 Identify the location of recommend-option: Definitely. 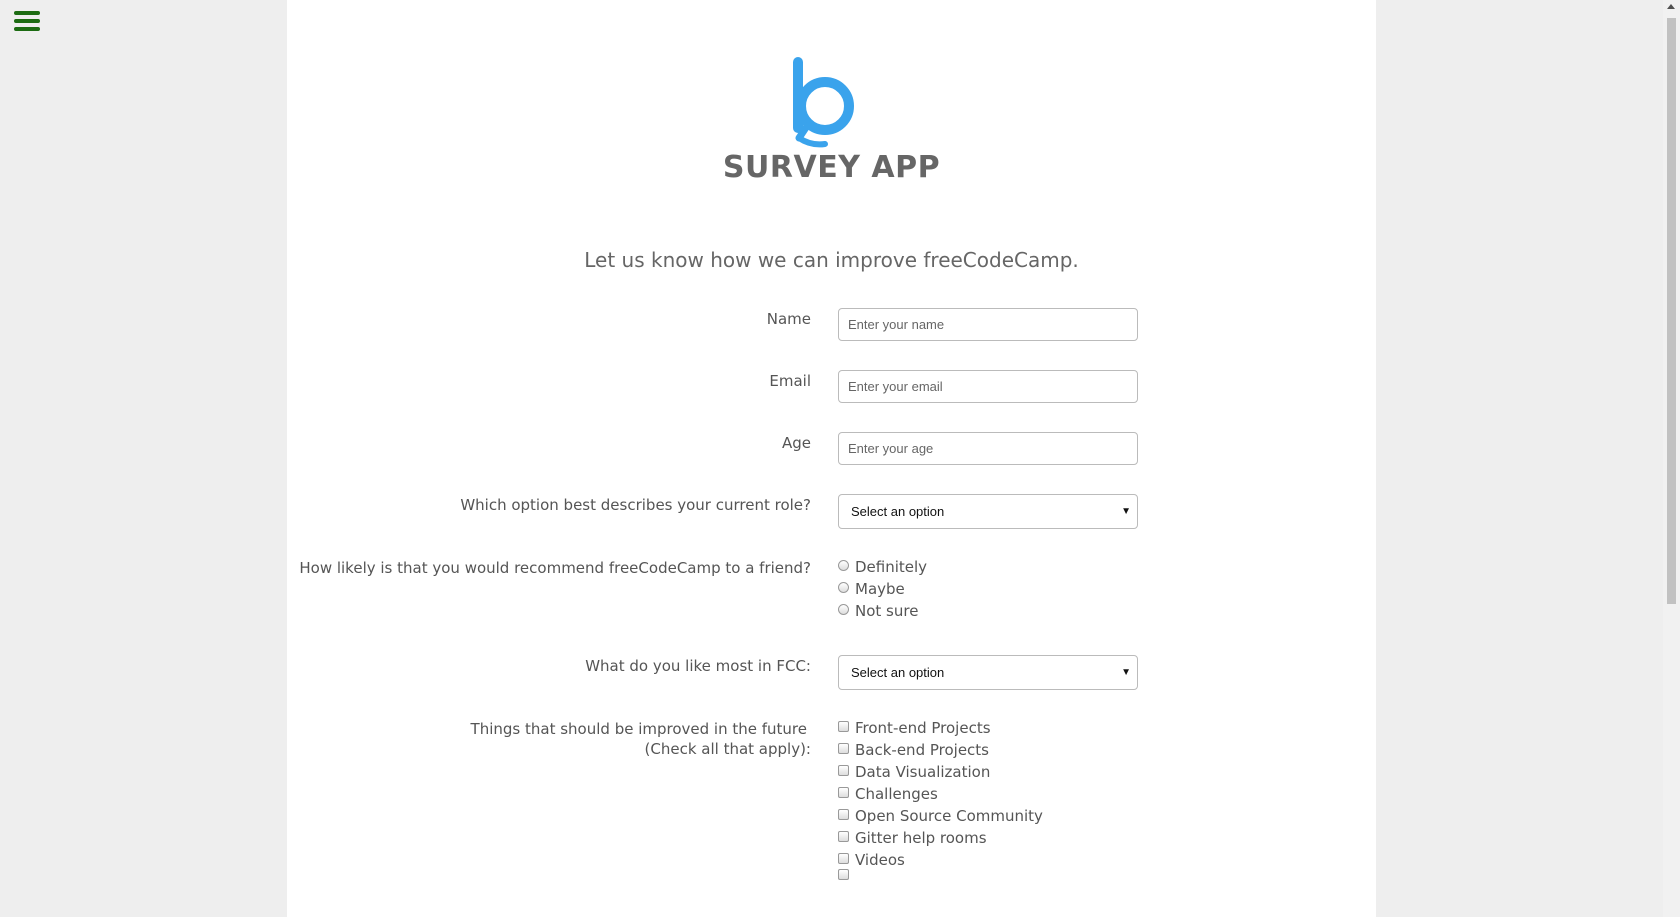
(882, 567).